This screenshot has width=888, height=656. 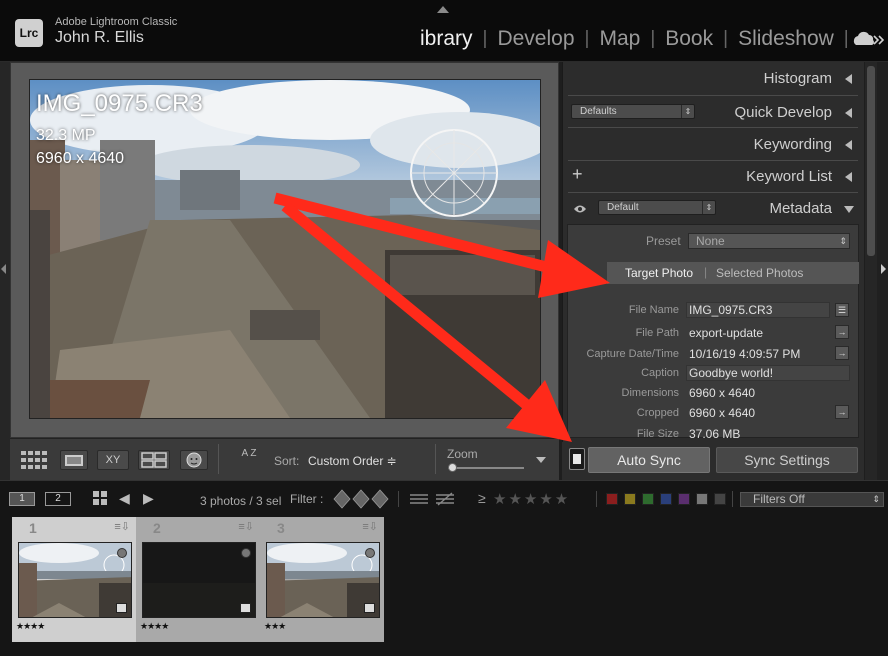 What do you see at coordinates (657, 207) in the screenshot?
I see `metadata-preset-select: Default ⇕` at bounding box center [657, 207].